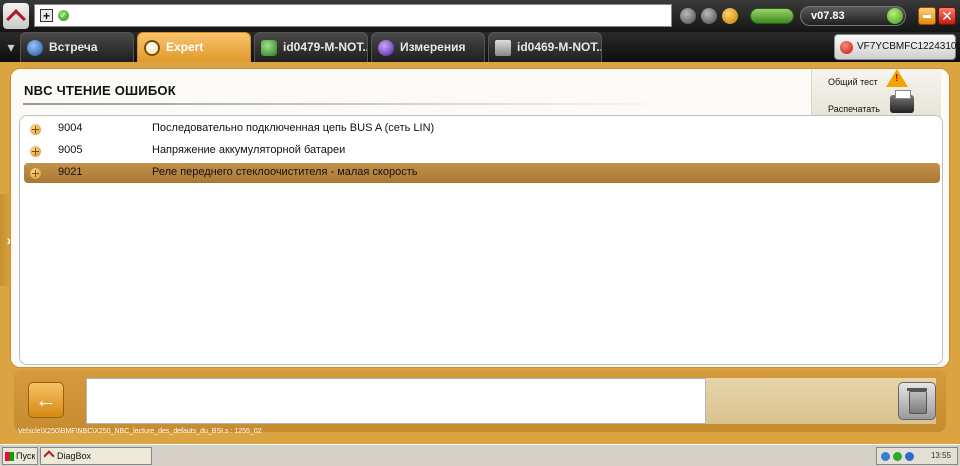 The height and width of the screenshot is (466, 960). Describe the element at coordinates (96, 456) in the screenshot. I see `taskbar-item-diagbox: DiagBox` at that location.